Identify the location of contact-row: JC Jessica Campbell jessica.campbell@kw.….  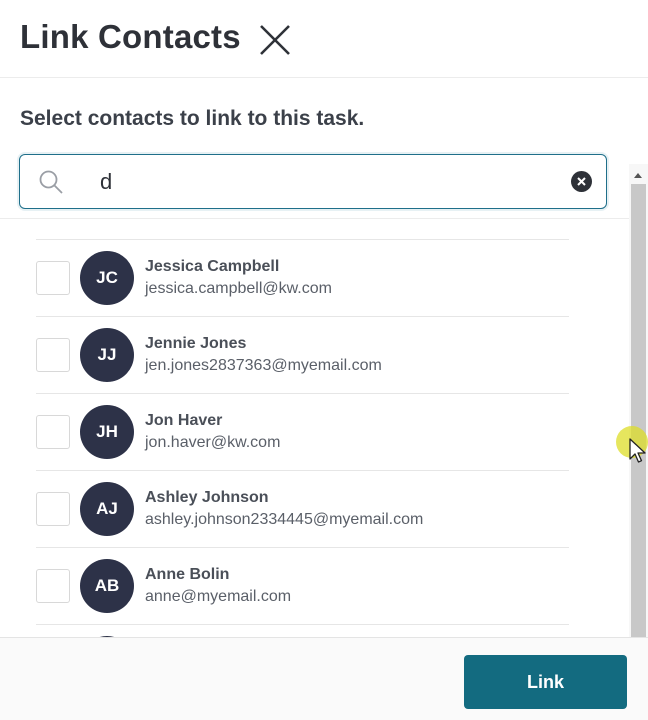
(302, 278).